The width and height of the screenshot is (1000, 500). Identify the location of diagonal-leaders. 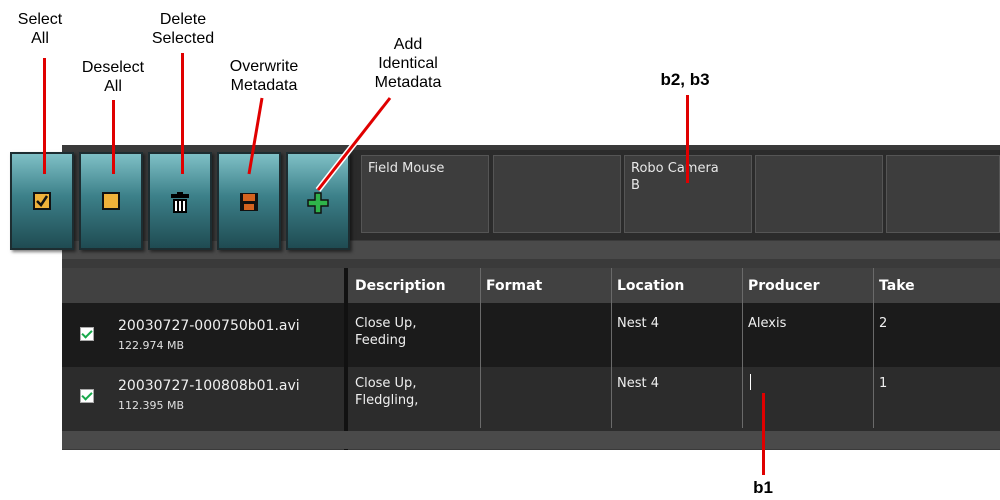
(320, 144).